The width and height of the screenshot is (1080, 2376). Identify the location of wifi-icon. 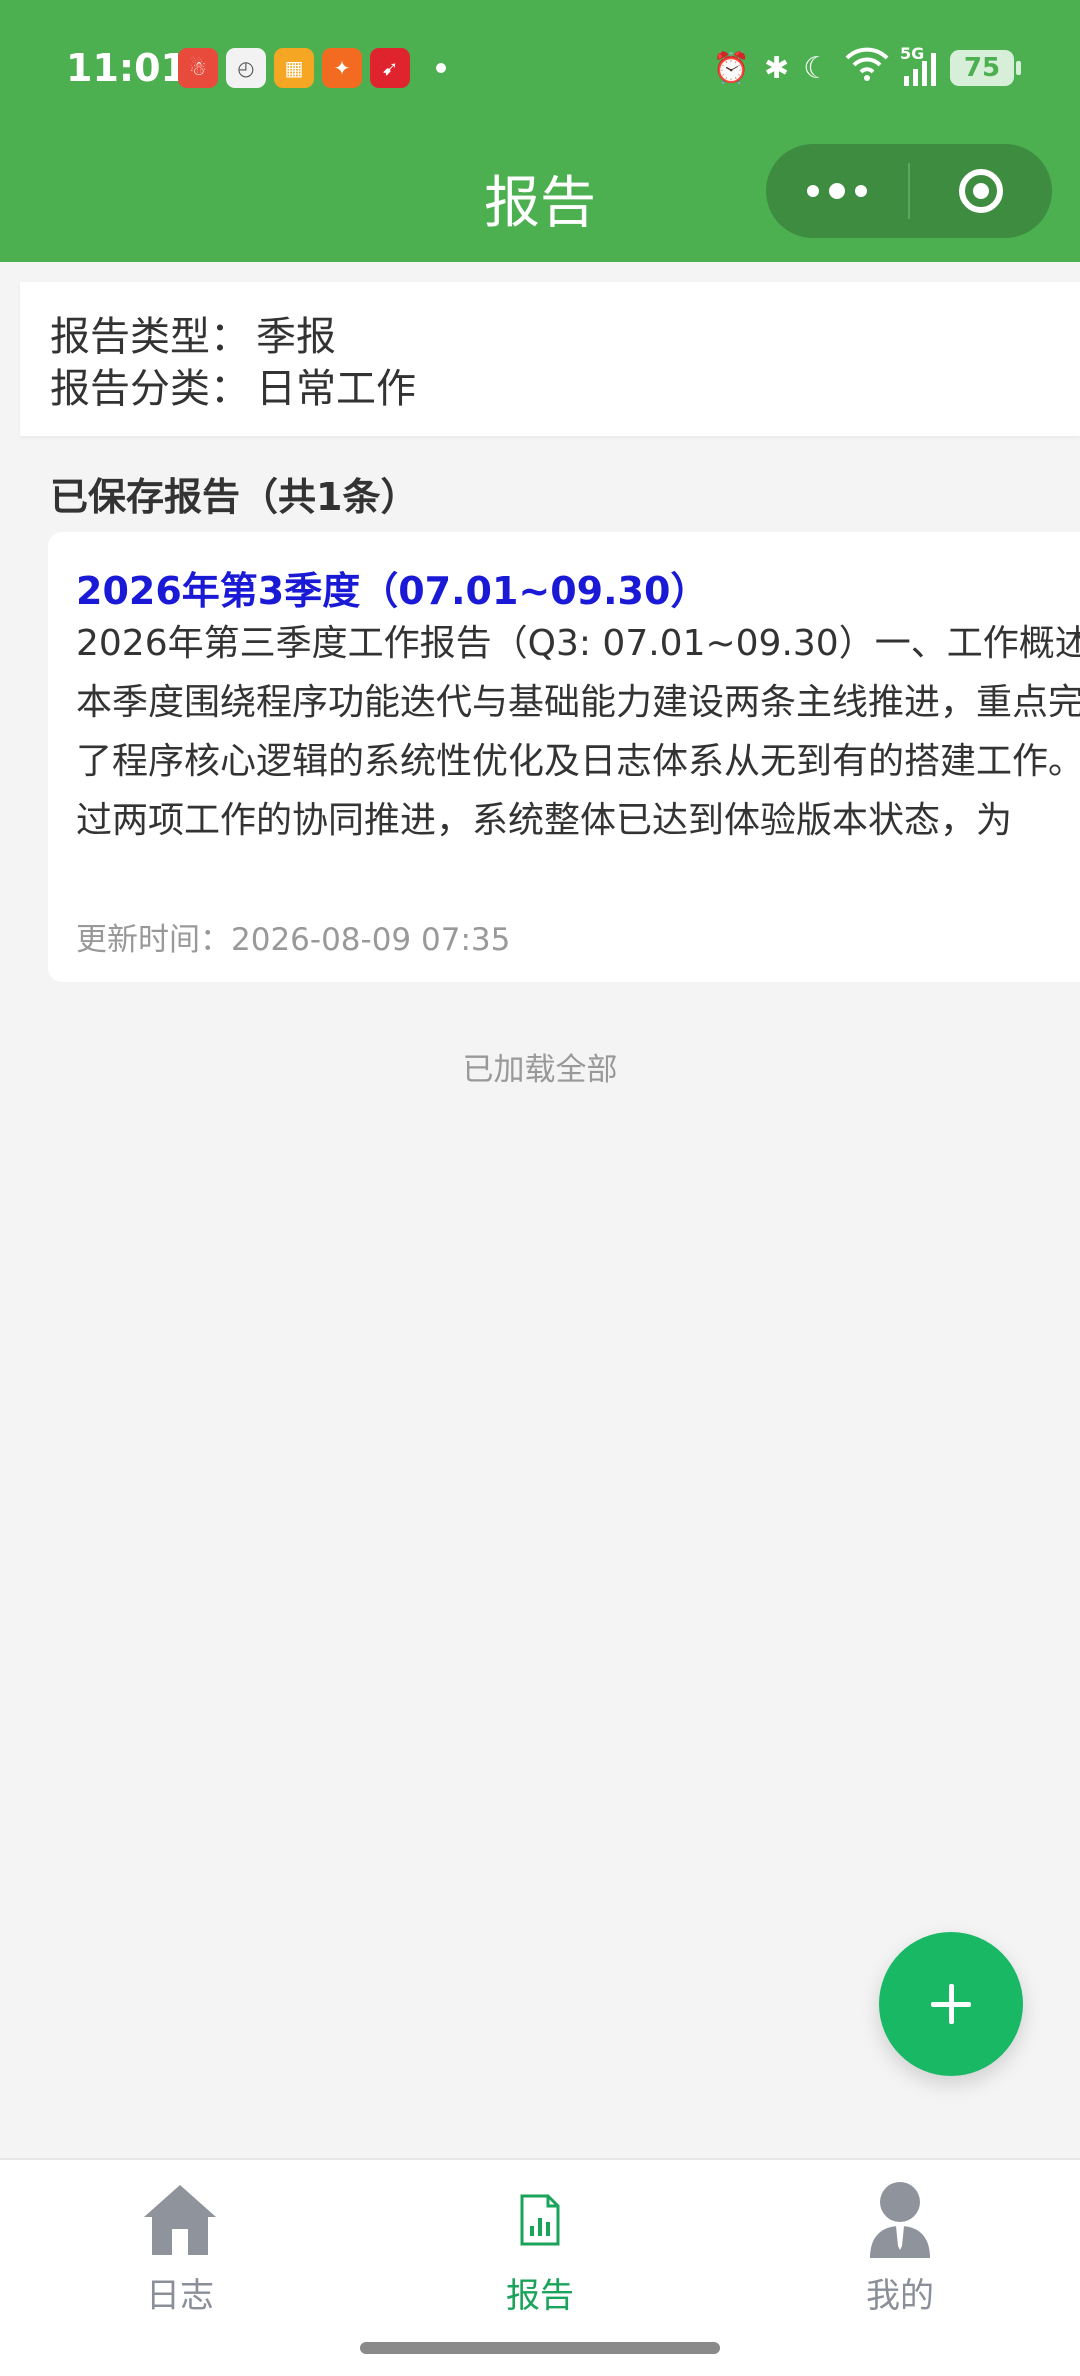
(867, 68).